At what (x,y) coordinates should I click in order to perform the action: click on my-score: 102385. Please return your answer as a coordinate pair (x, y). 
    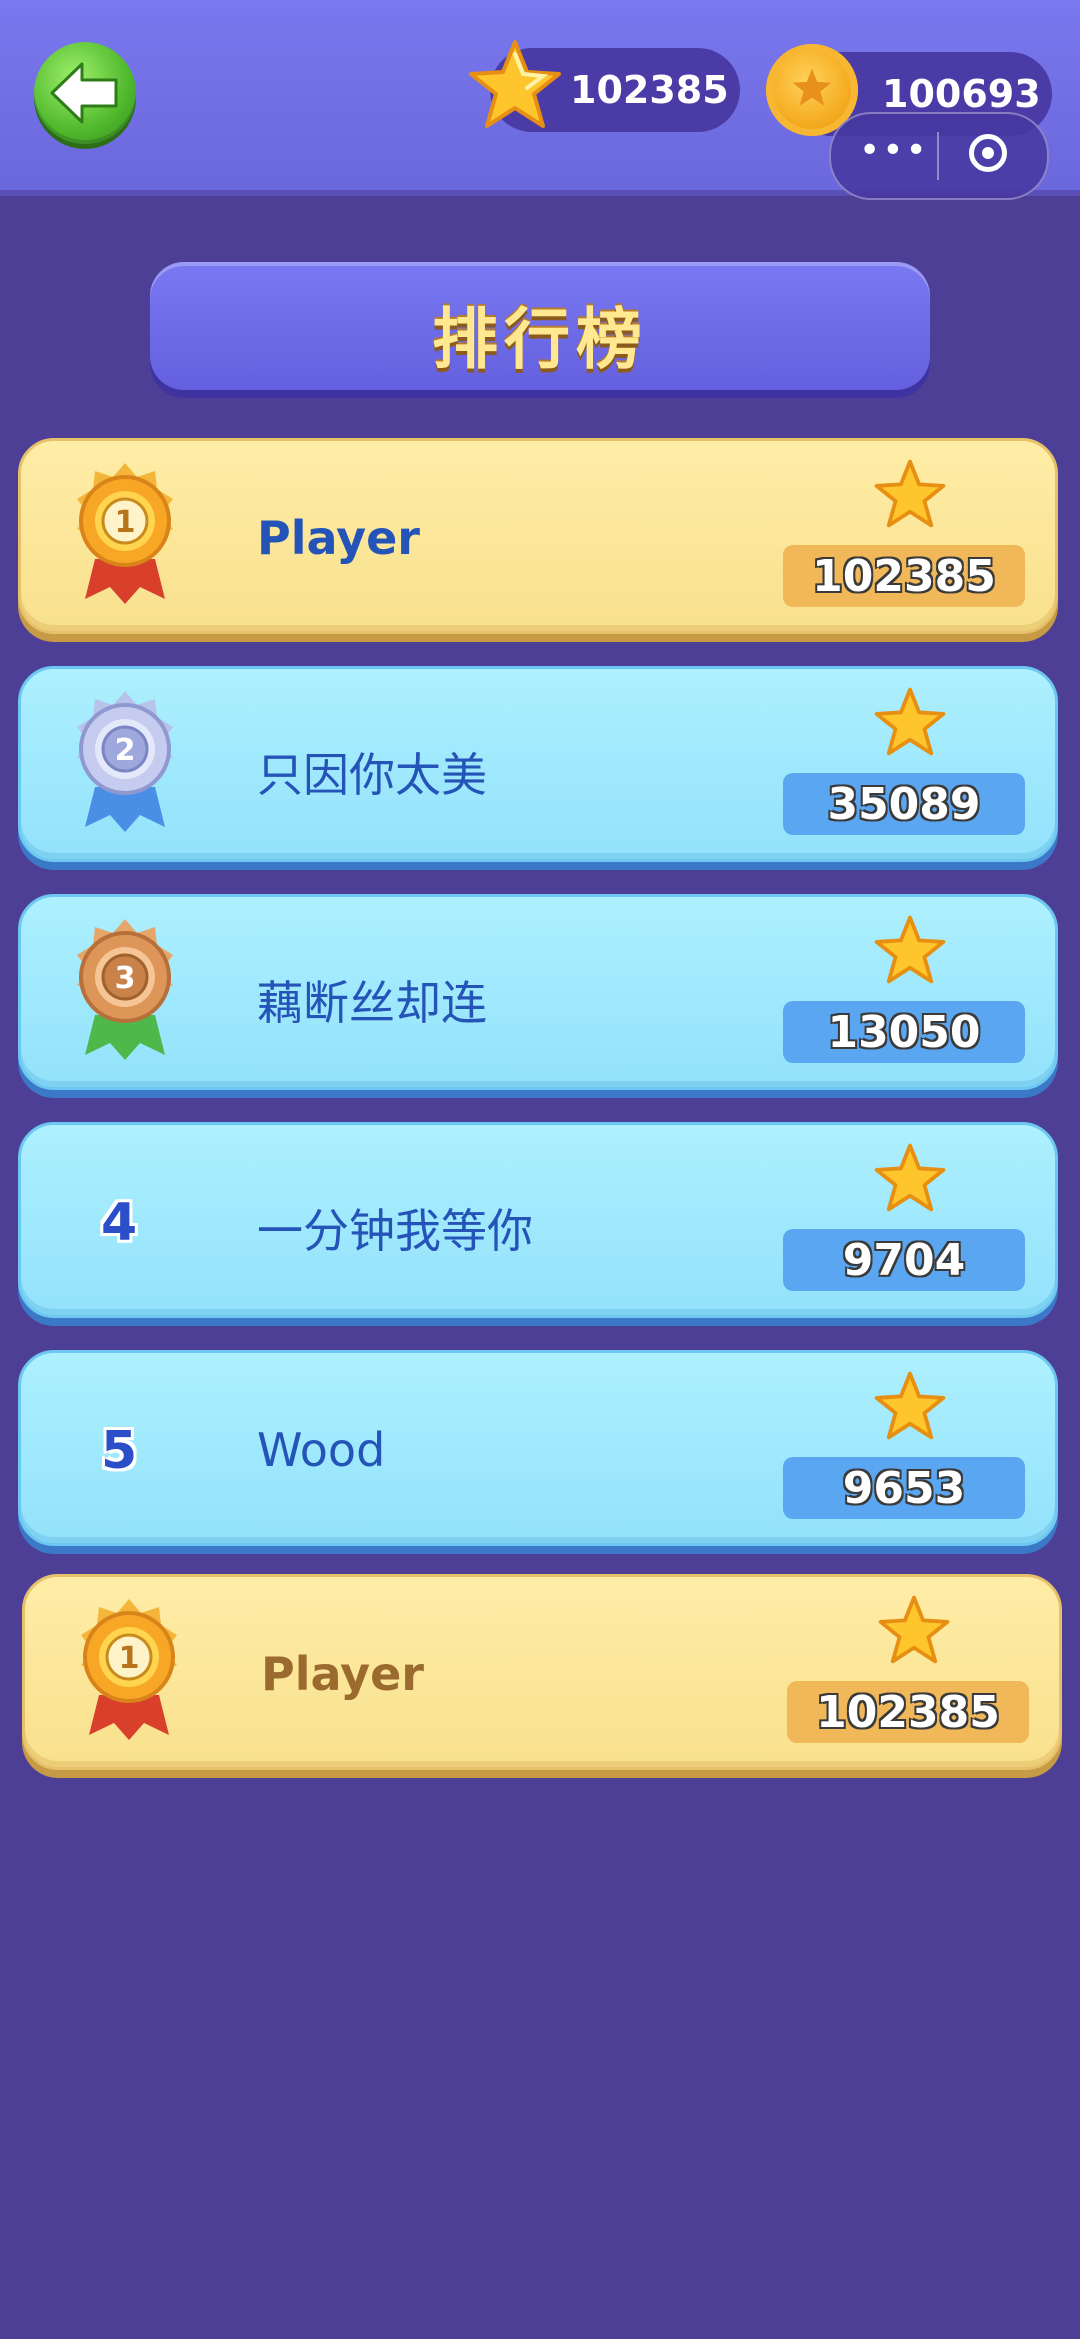
    Looking at the image, I should click on (908, 1712).